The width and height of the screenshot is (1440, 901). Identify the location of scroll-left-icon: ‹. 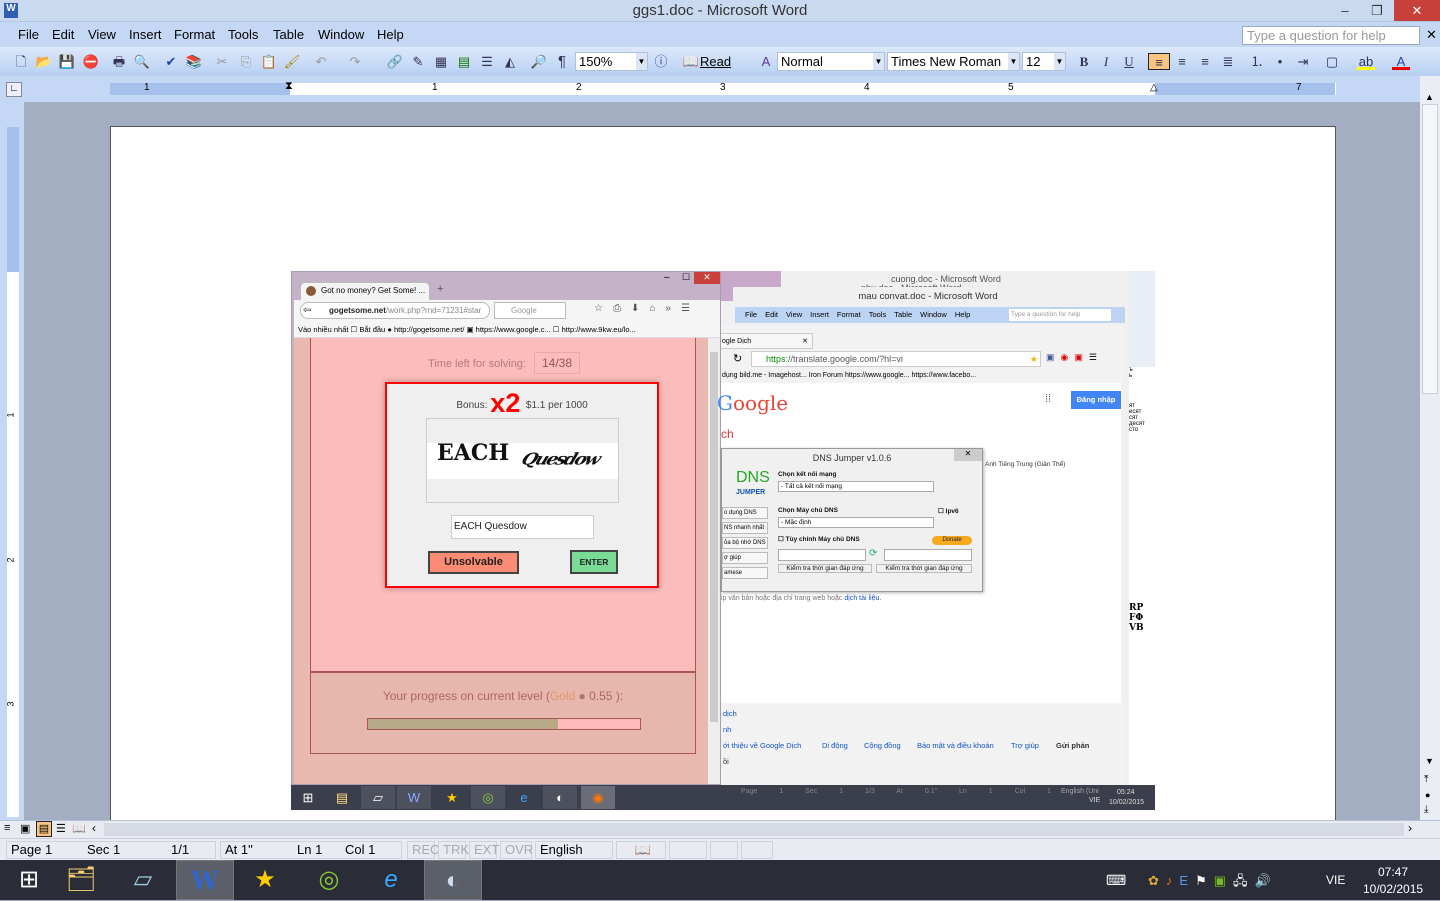
(94, 828).